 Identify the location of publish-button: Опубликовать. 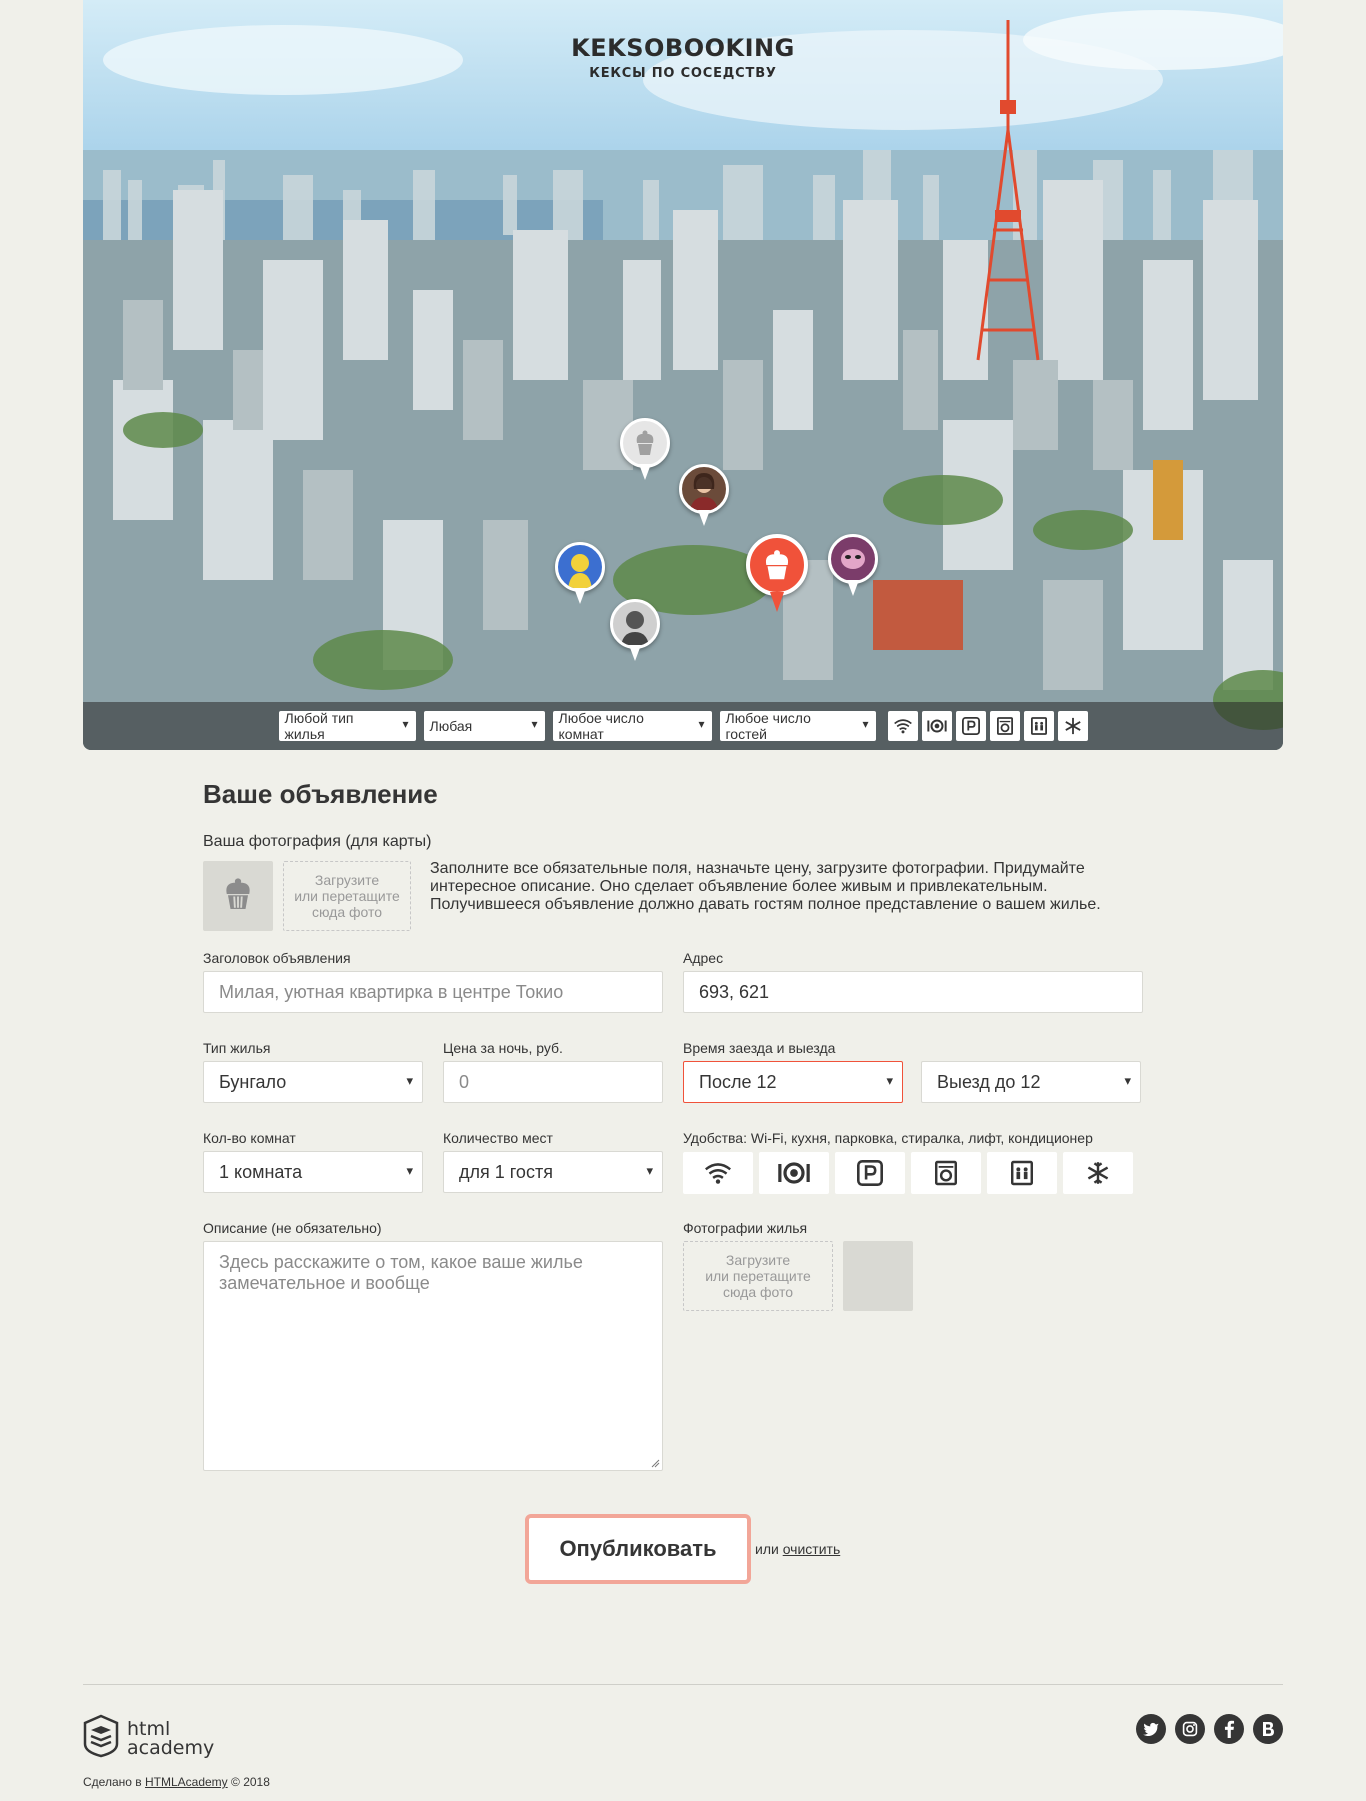
(638, 1549).